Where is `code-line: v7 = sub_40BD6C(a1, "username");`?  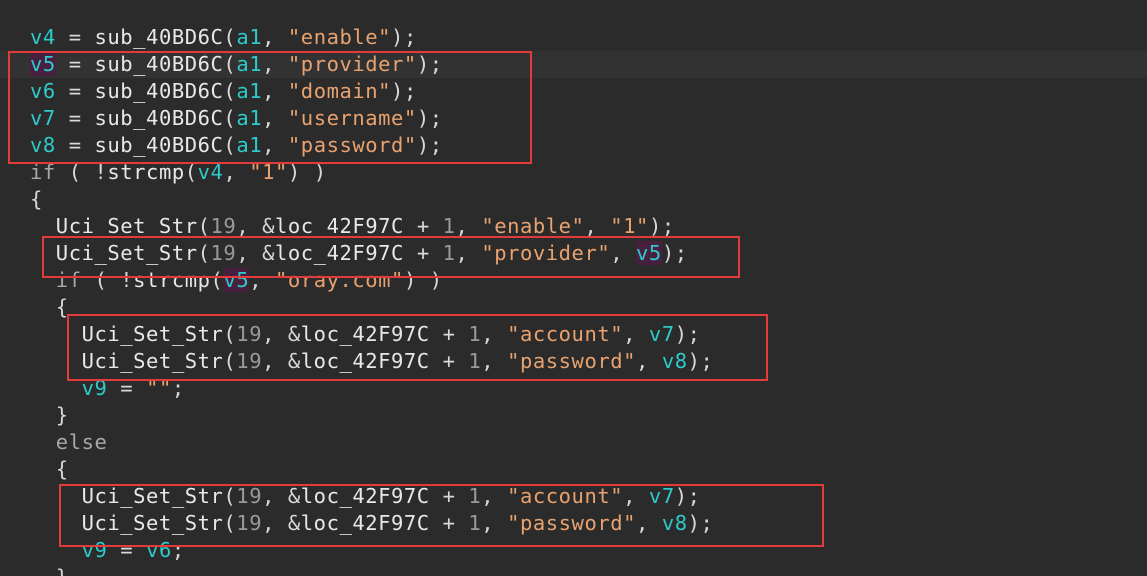
code-line: v7 = sub_40BD6C(a1, "username"); is located at coordinates (236, 118).